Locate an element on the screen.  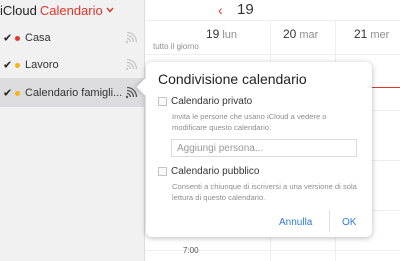
day-header-mer: 21 mer is located at coordinates (371, 34).